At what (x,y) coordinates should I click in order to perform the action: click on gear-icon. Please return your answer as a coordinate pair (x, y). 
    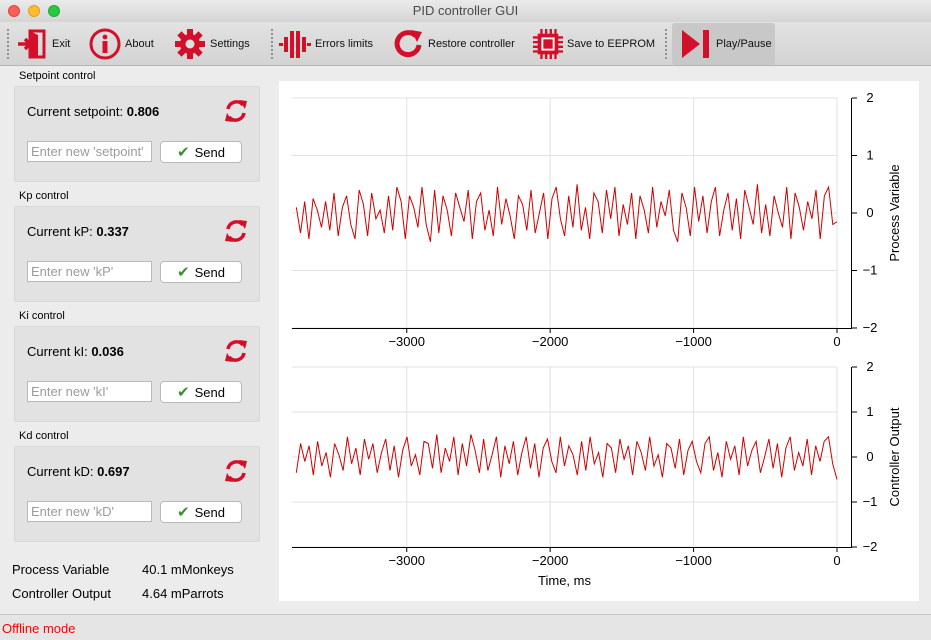
    Looking at the image, I should click on (190, 44).